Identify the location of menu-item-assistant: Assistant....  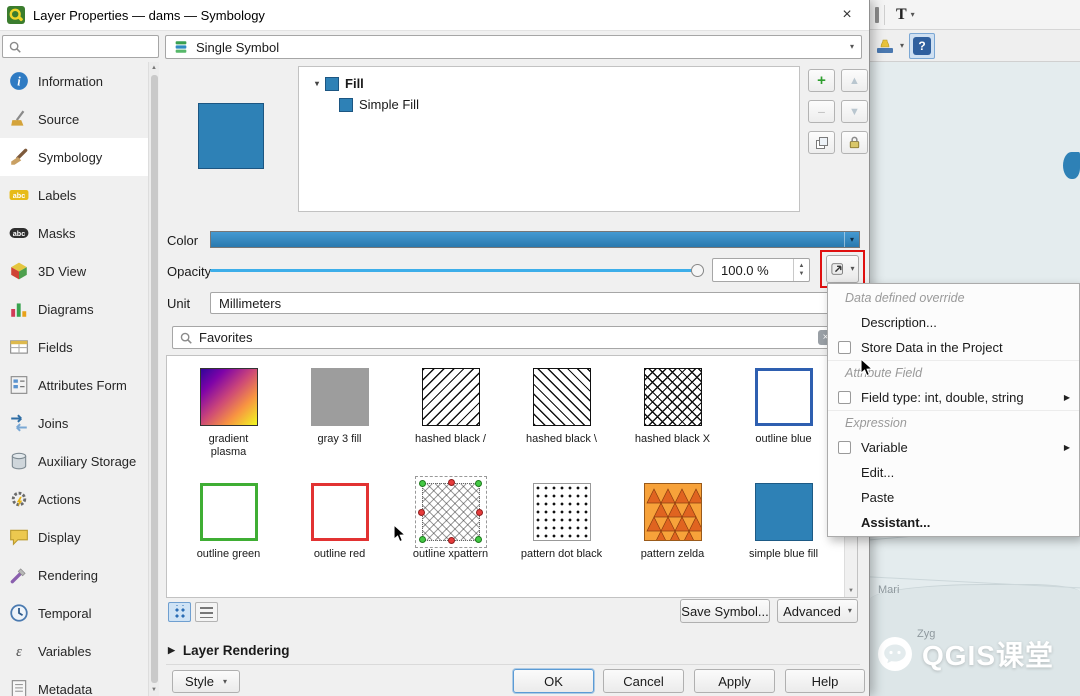
(953, 522).